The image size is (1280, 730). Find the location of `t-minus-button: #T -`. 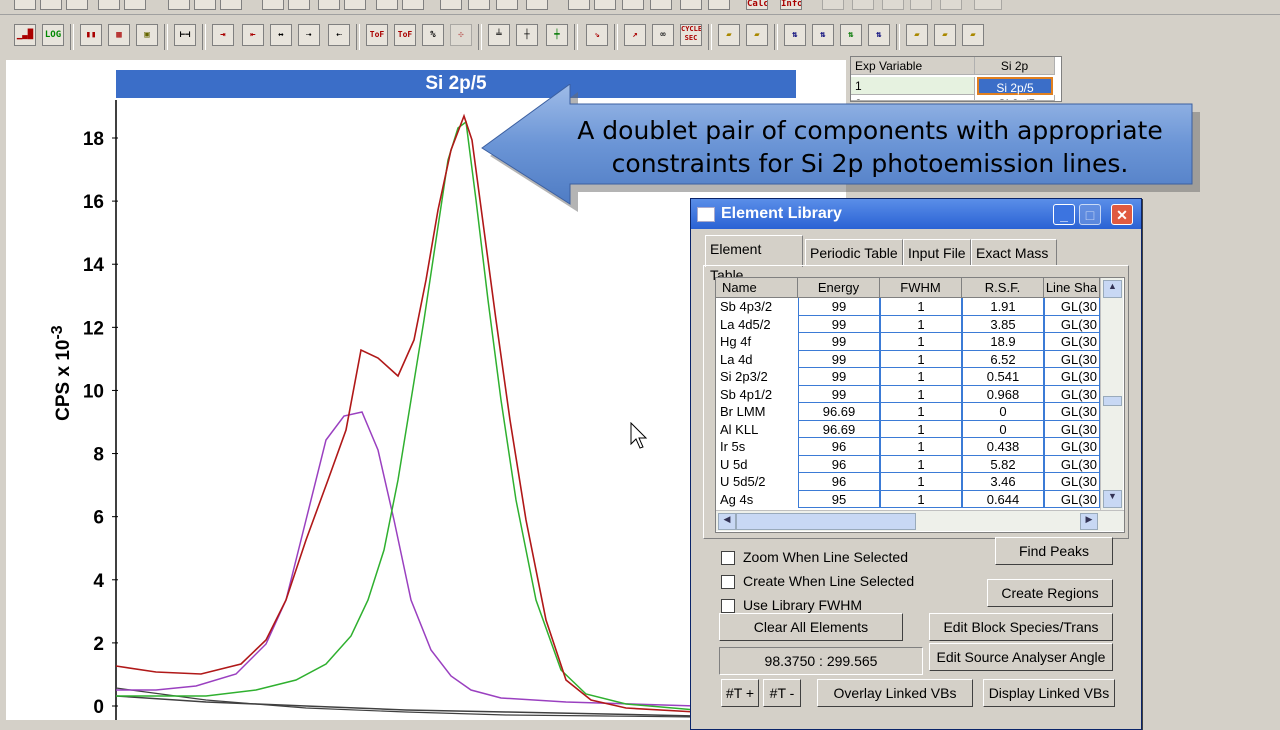

t-minus-button: #T - is located at coordinates (782, 693).